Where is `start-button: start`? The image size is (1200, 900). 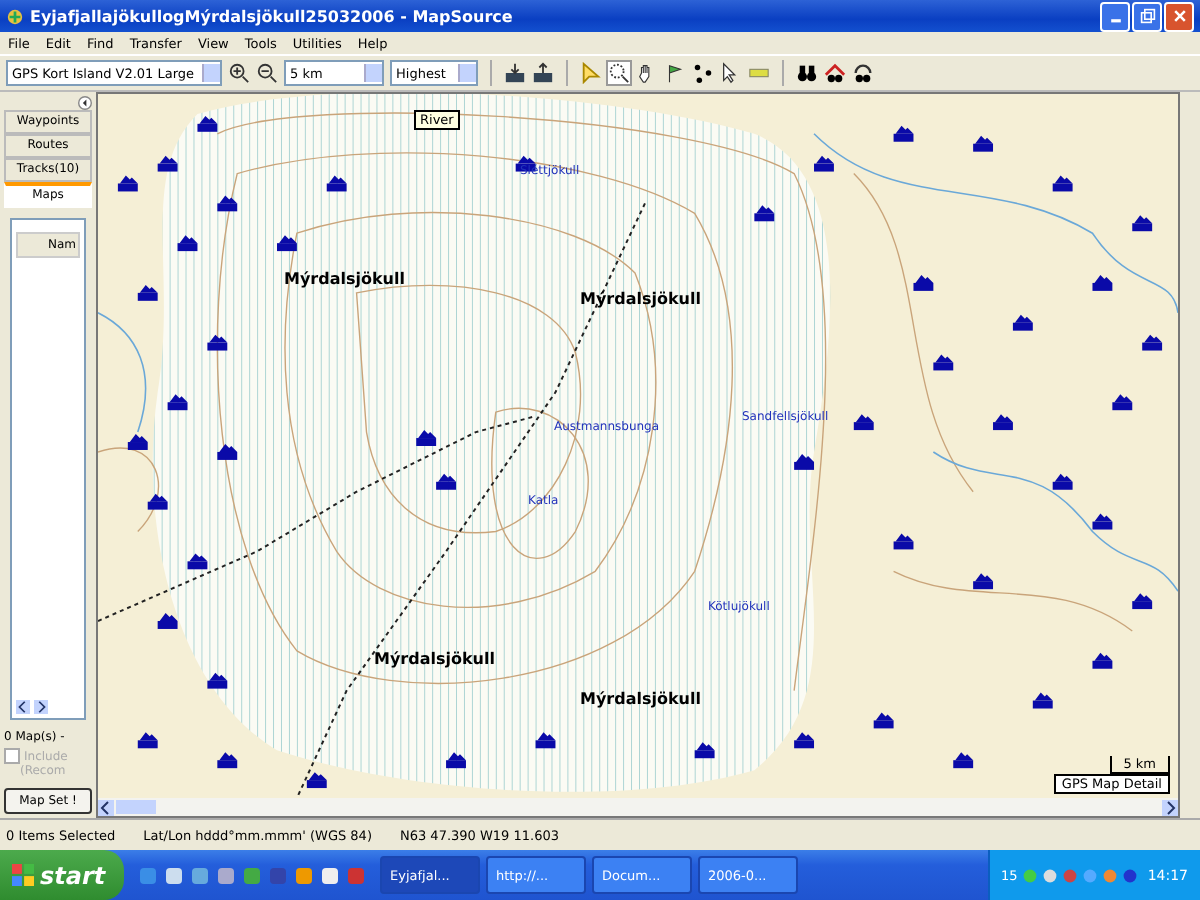 start-button: start is located at coordinates (62, 875).